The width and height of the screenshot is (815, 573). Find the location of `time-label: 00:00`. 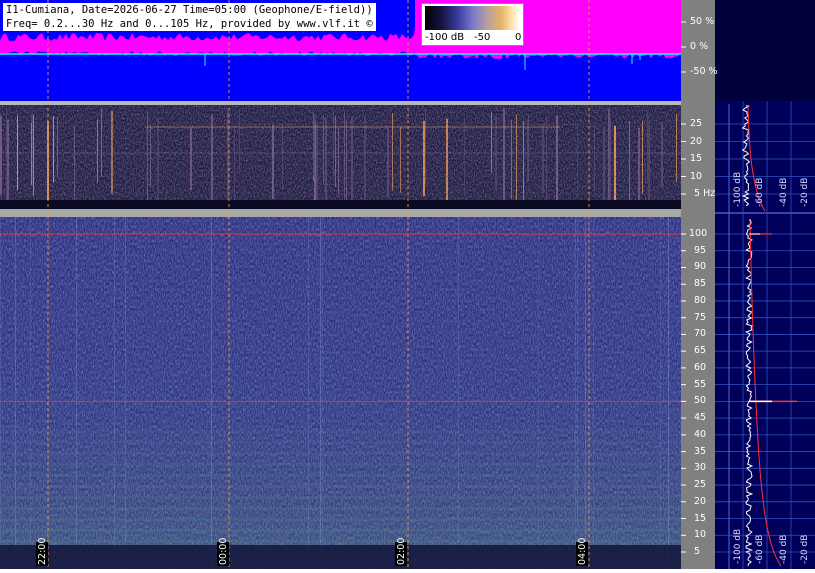

time-label: 00:00 is located at coordinates (223, 551).